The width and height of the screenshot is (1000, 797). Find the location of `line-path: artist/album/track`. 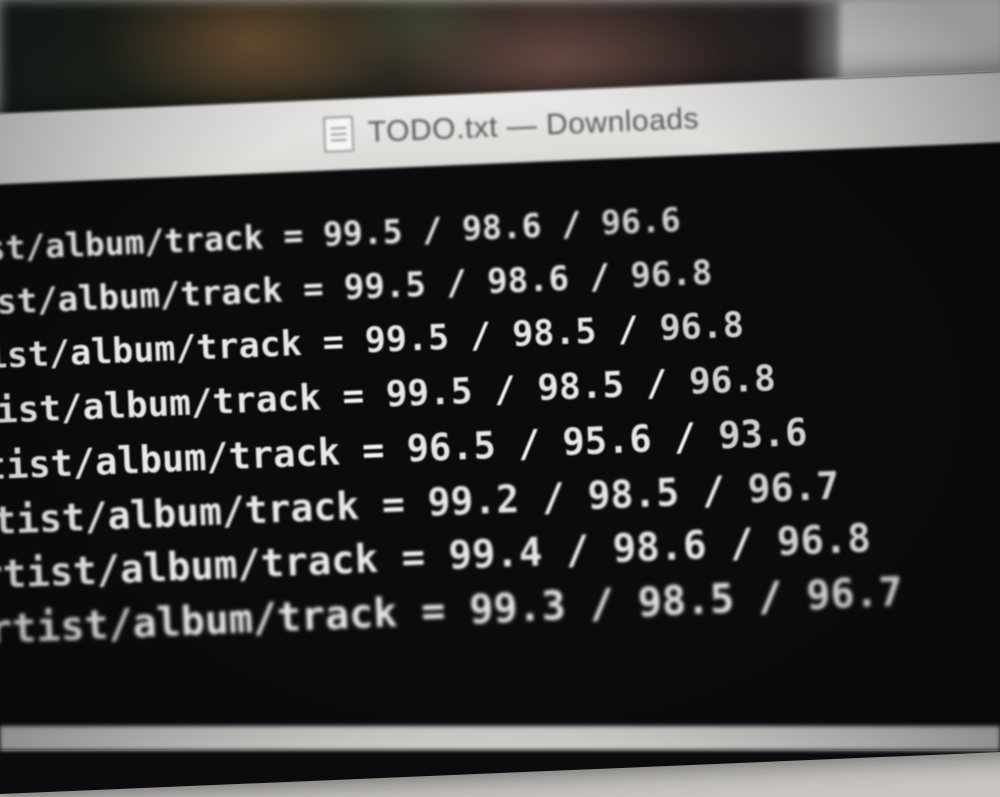

line-path: artist/album/track is located at coordinates (132, 244).